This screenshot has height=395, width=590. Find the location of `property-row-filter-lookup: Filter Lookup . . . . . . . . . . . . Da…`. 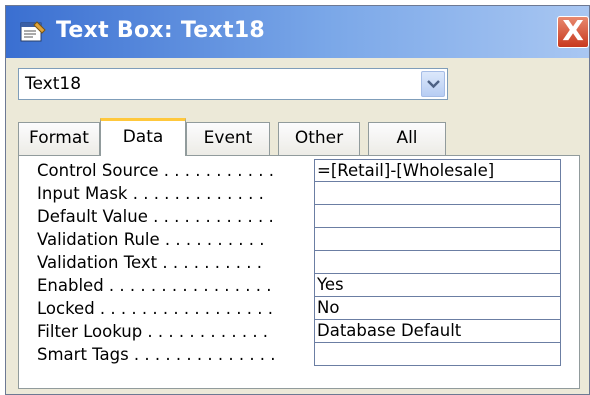

property-row-filter-lookup: Filter Lookup . . . . . . . . . . . . Da… is located at coordinates (299, 331).